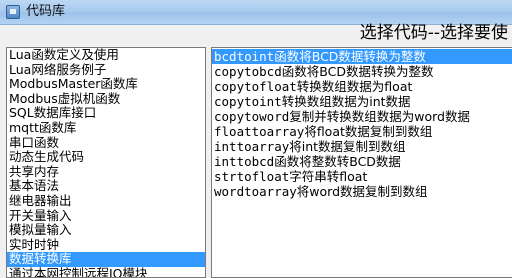 This screenshot has height=278, width=512. I want to click on function-code: copytofloat, so click(255, 86).